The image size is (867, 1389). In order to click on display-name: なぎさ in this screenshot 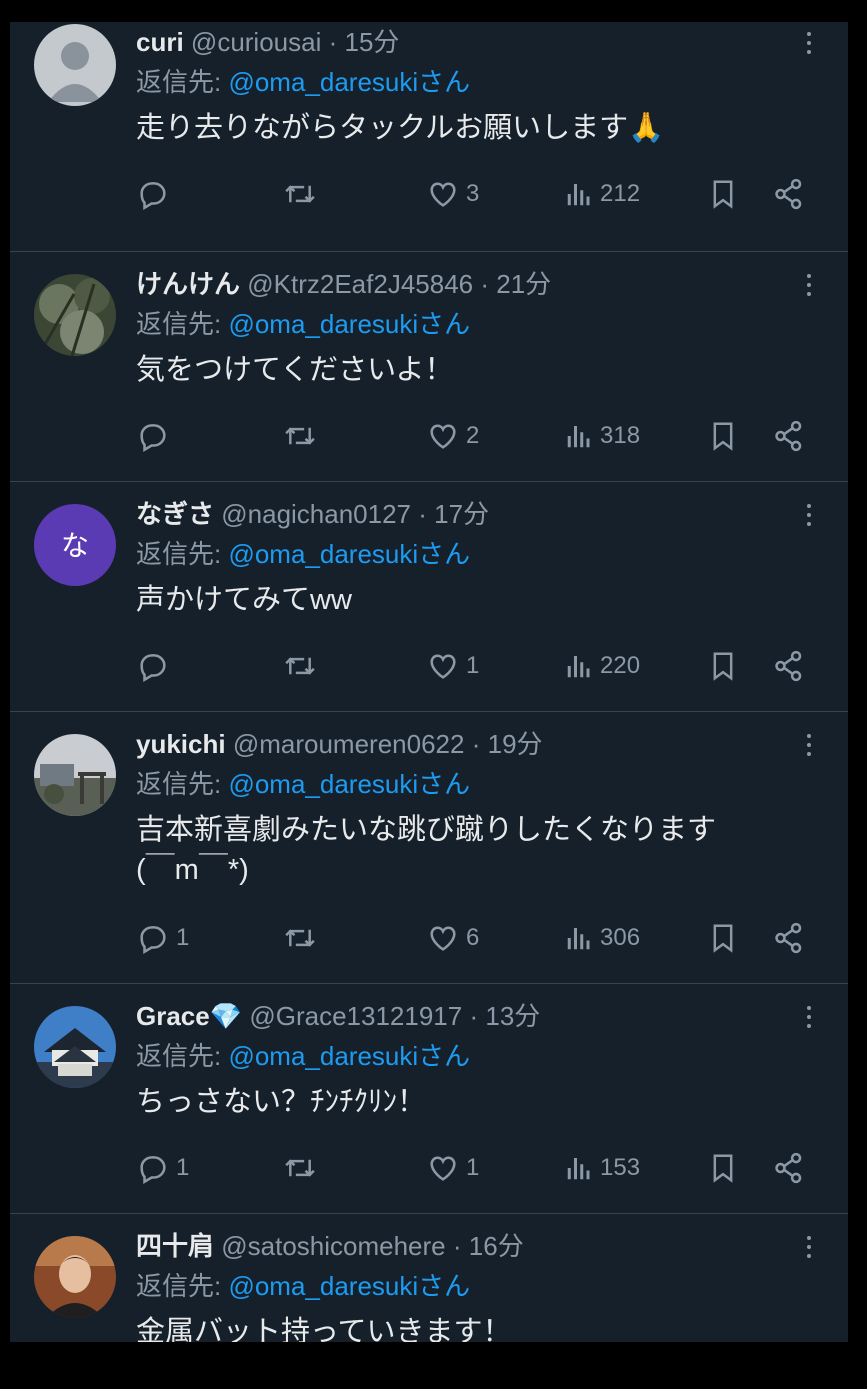, I will do `click(175, 514)`.